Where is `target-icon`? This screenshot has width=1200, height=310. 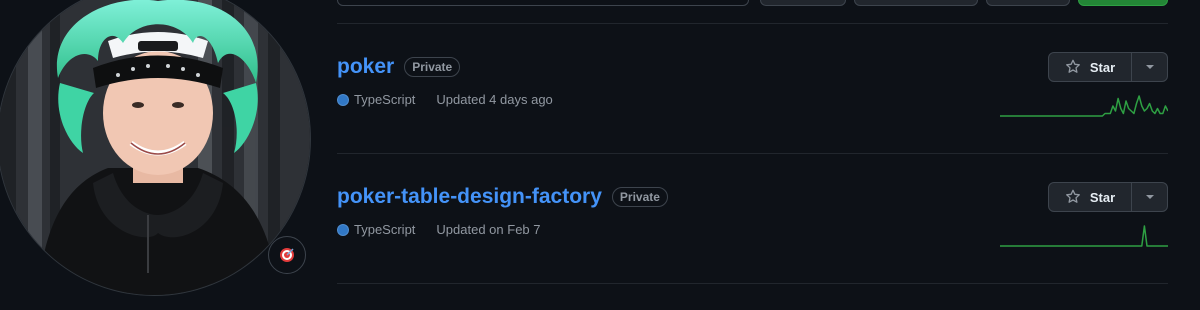
target-icon is located at coordinates (287, 255).